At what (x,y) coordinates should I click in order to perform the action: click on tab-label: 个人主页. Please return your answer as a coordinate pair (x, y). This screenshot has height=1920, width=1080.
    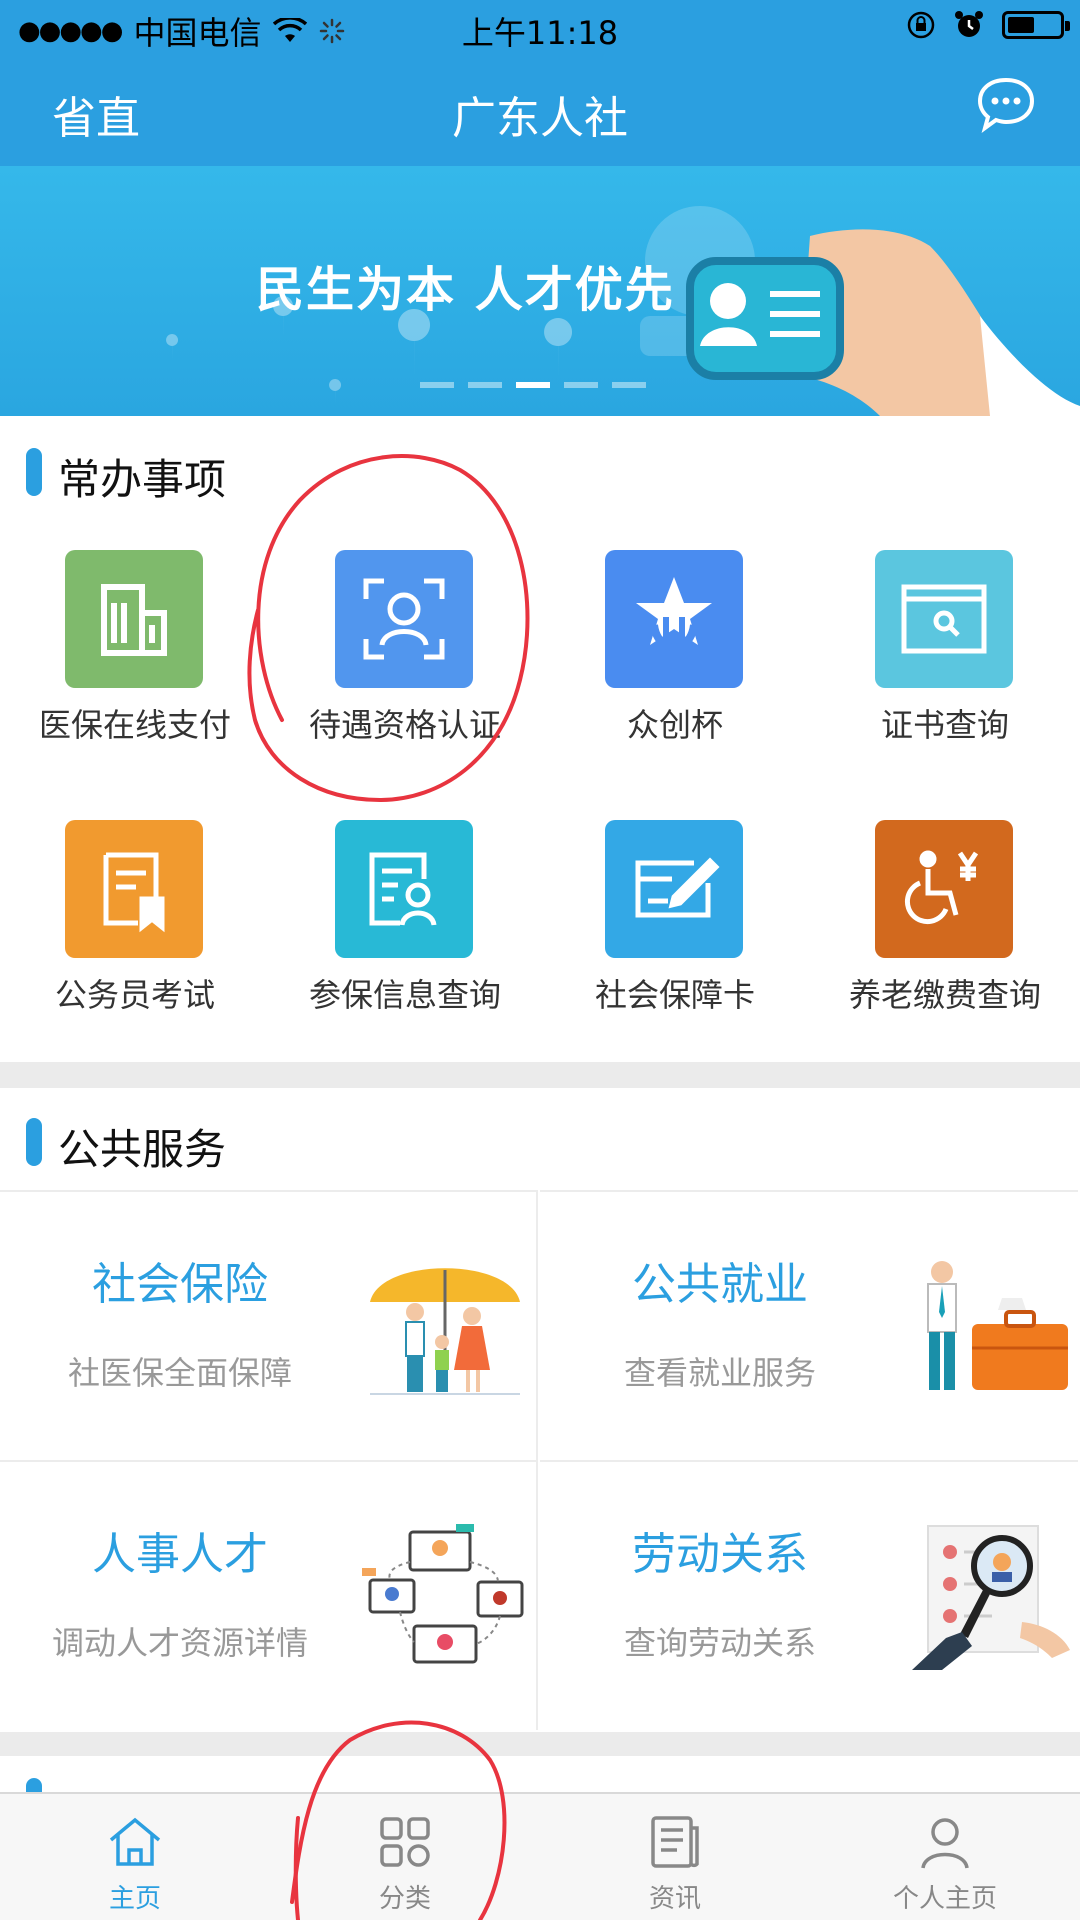
    Looking at the image, I should click on (944, 1899).